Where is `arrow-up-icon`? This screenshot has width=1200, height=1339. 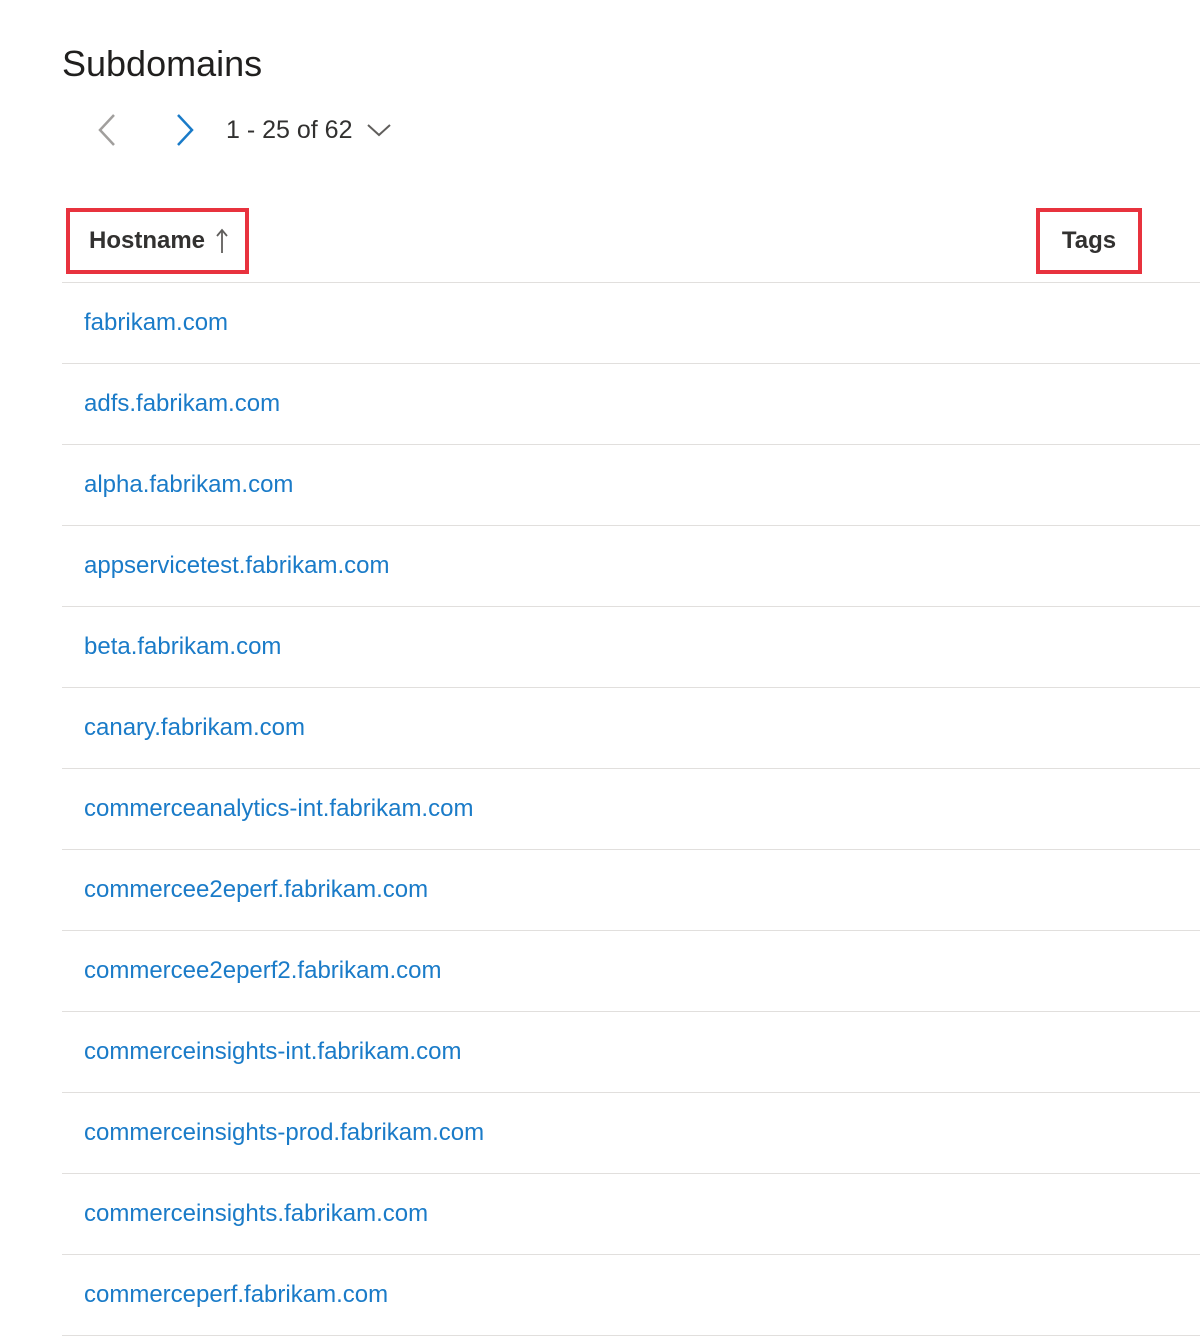
arrow-up-icon is located at coordinates (222, 241).